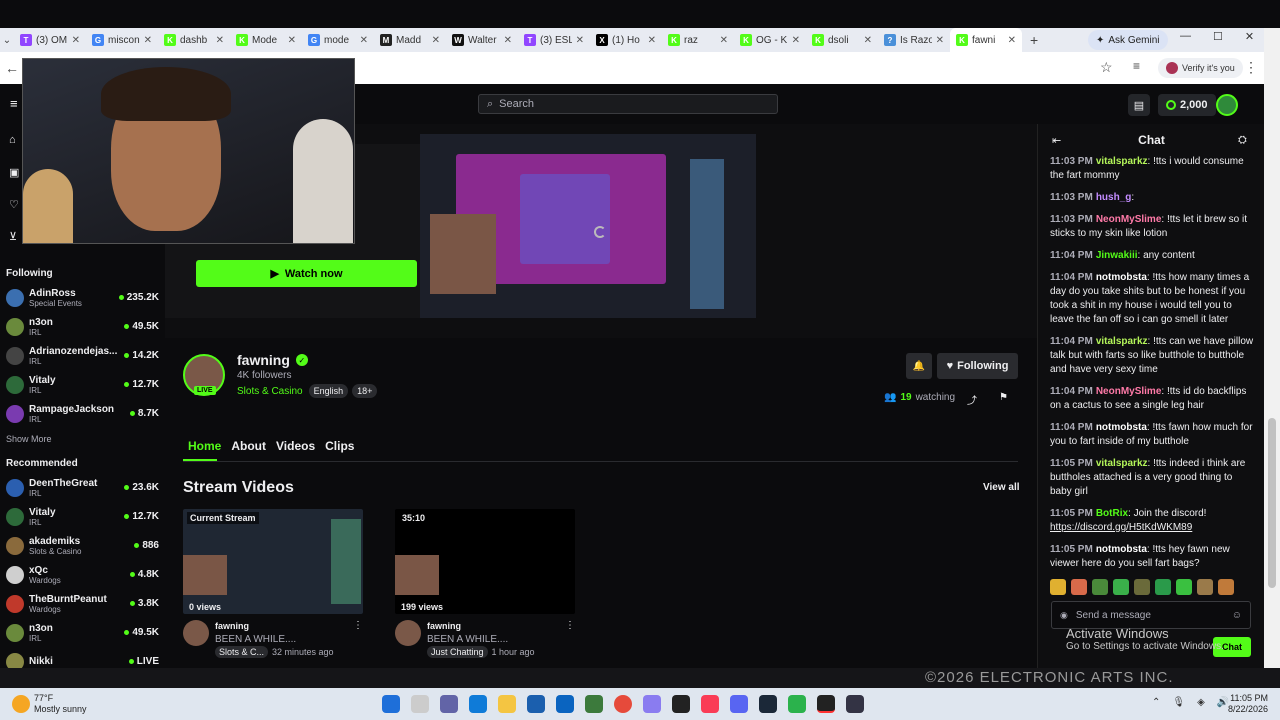  What do you see at coordinates (681, 704) in the screenshot?
I see `app3-icon` at bounding box center [681, 704].